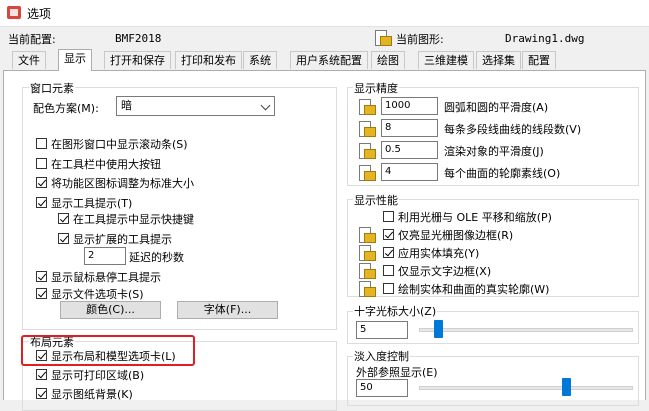 Image resolution: width=649 pixels, height=411 pixels. What do you see at coordinates (106, 277) in the screenshot?
I see `option-rollover-tooltips-label: 显示鼠标悬停工具提示` at bounding box center [106, 277].